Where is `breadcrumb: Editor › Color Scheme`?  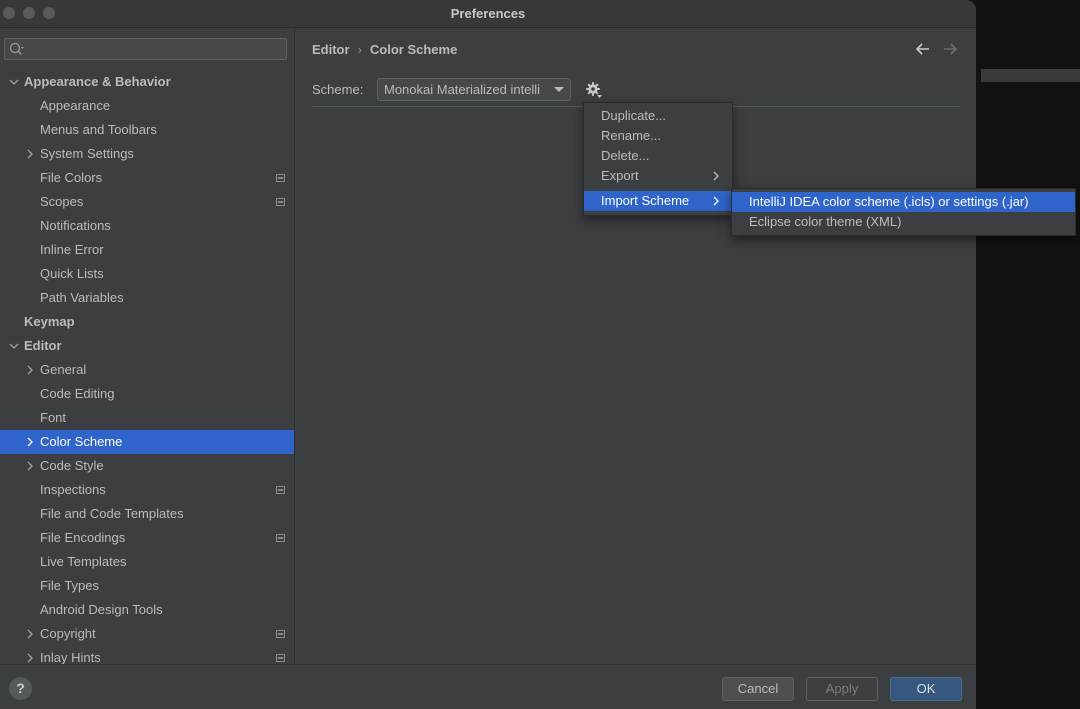
breadcrumb: Editor › Color Scheme is located at coordinates (384, 49).